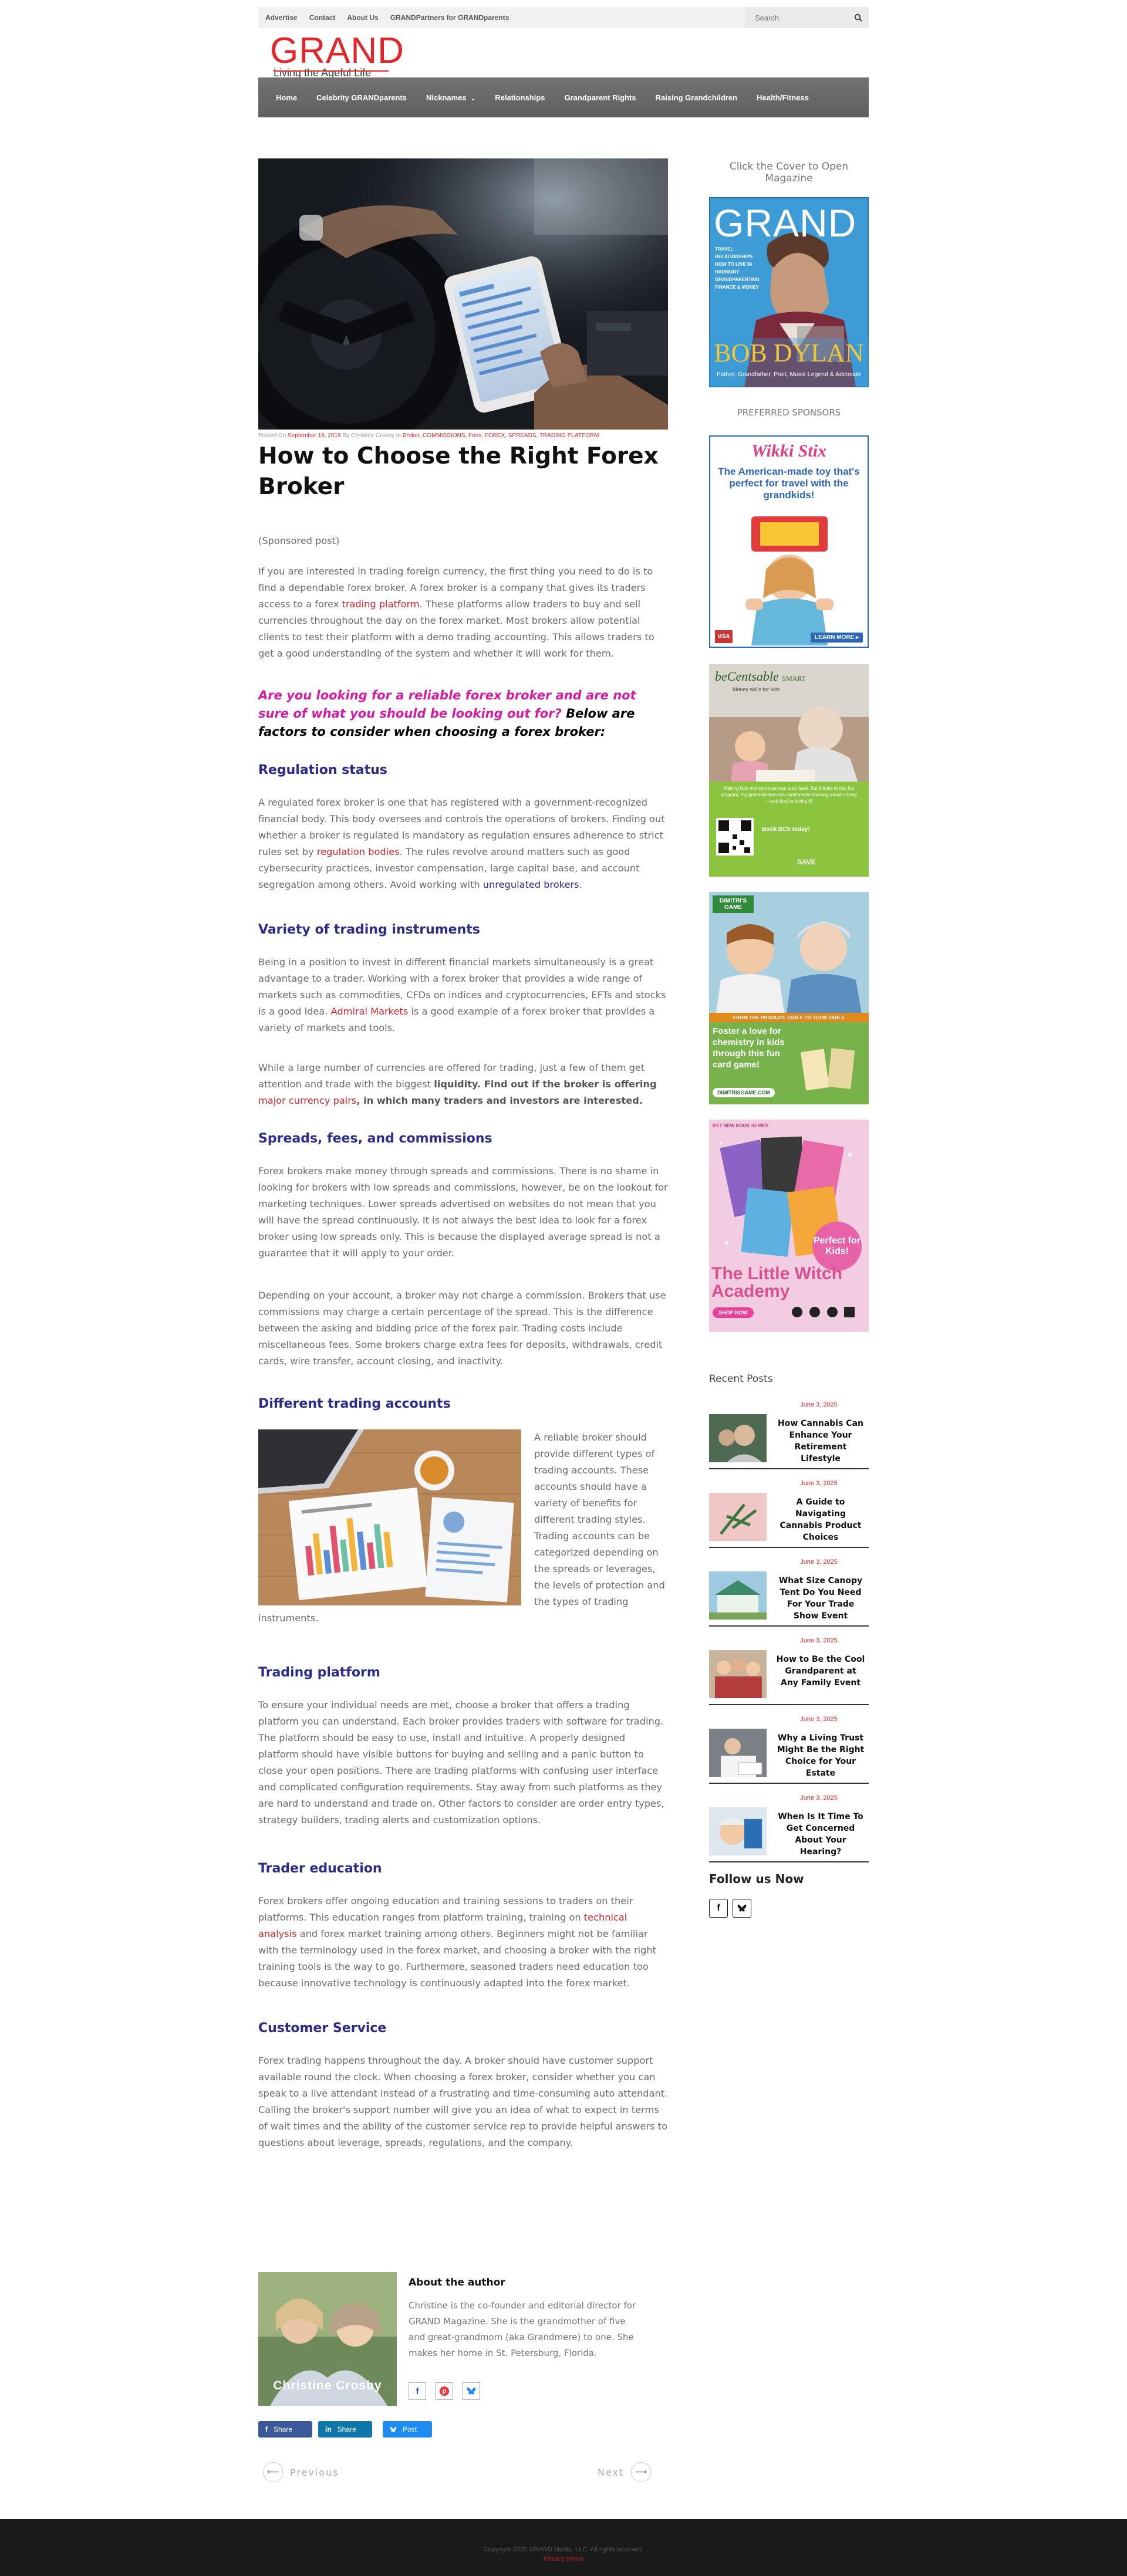 Image resolution: width=1127 pixels, height=2576 pixels. I want to click on author-facebook-link: f, so click(417, 2391).